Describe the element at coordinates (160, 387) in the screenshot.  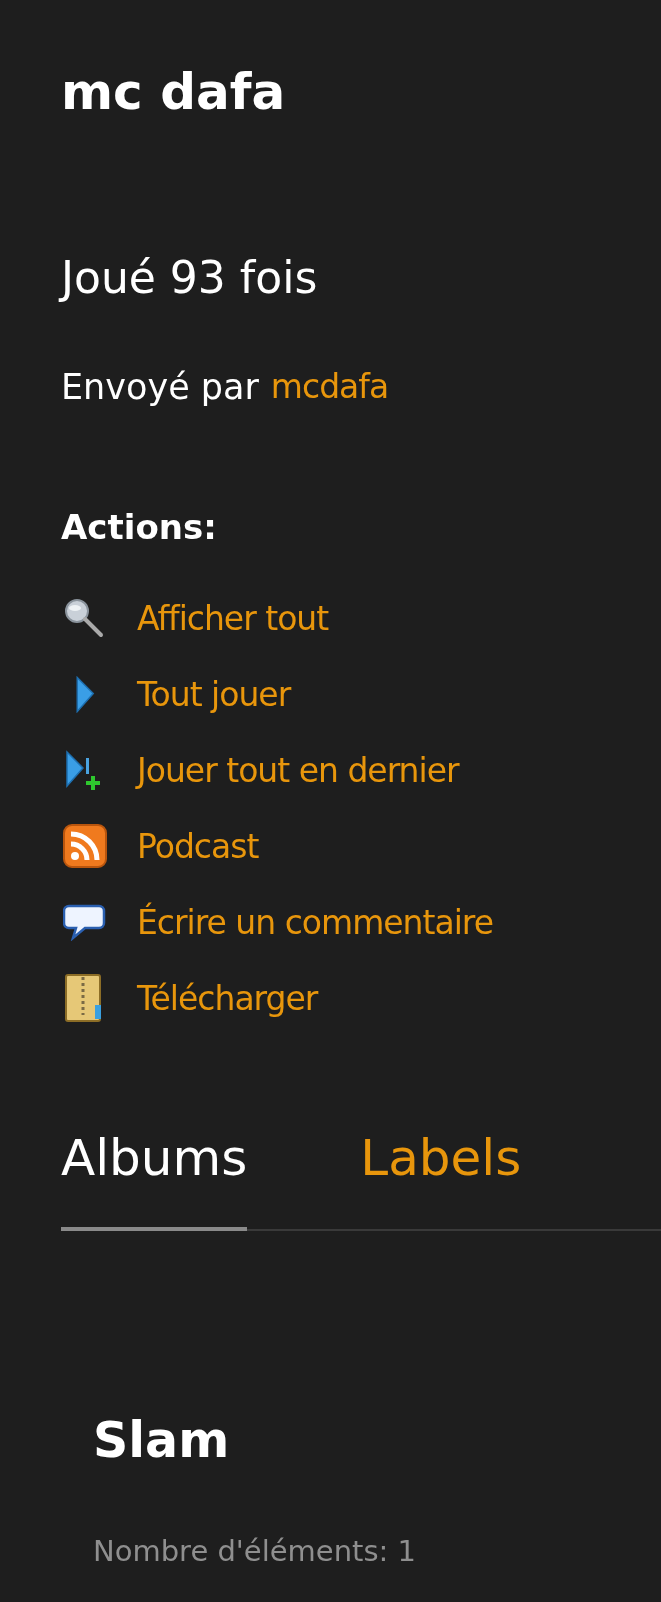
I see `uploaded-by-label: Envoyé par` at that location.